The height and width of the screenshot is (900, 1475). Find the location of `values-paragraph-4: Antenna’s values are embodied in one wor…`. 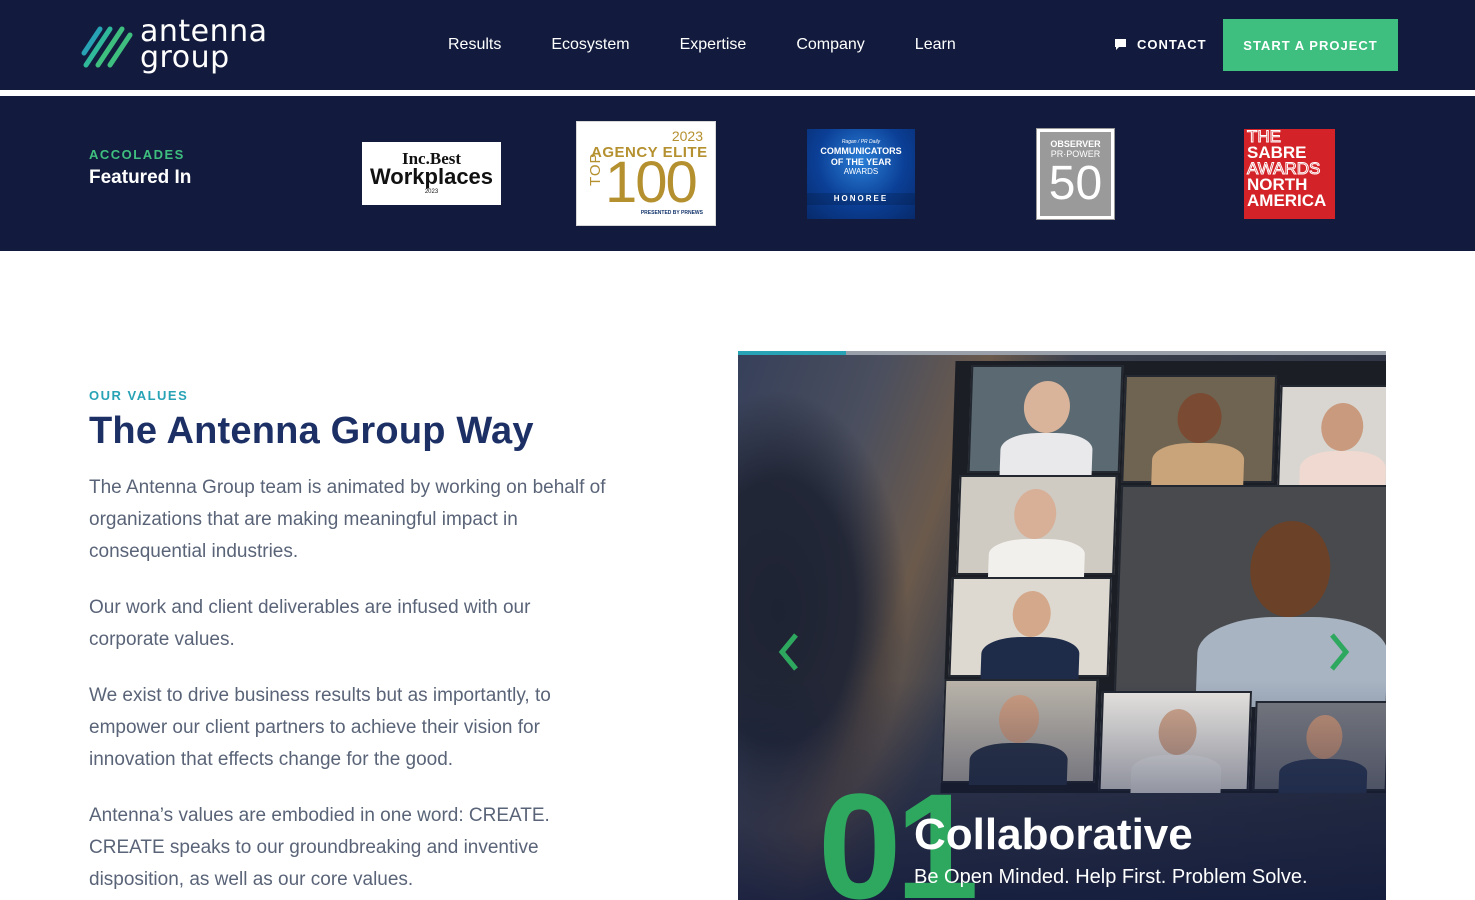

values-paragraph-4: Antenna’s values are embodied in one wor… is located at coordinates (319, 847).